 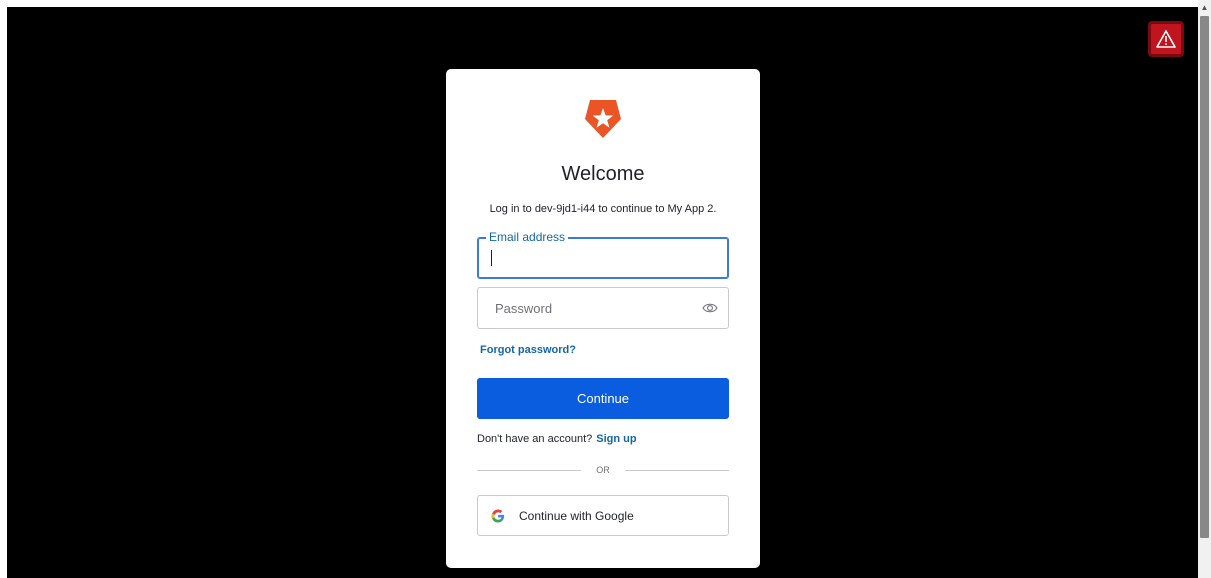 What do you see at coordinates (528, 350) in the screenshot?
I see `forgot-password-link: Forgot password?` at bounding box center [528, 350].